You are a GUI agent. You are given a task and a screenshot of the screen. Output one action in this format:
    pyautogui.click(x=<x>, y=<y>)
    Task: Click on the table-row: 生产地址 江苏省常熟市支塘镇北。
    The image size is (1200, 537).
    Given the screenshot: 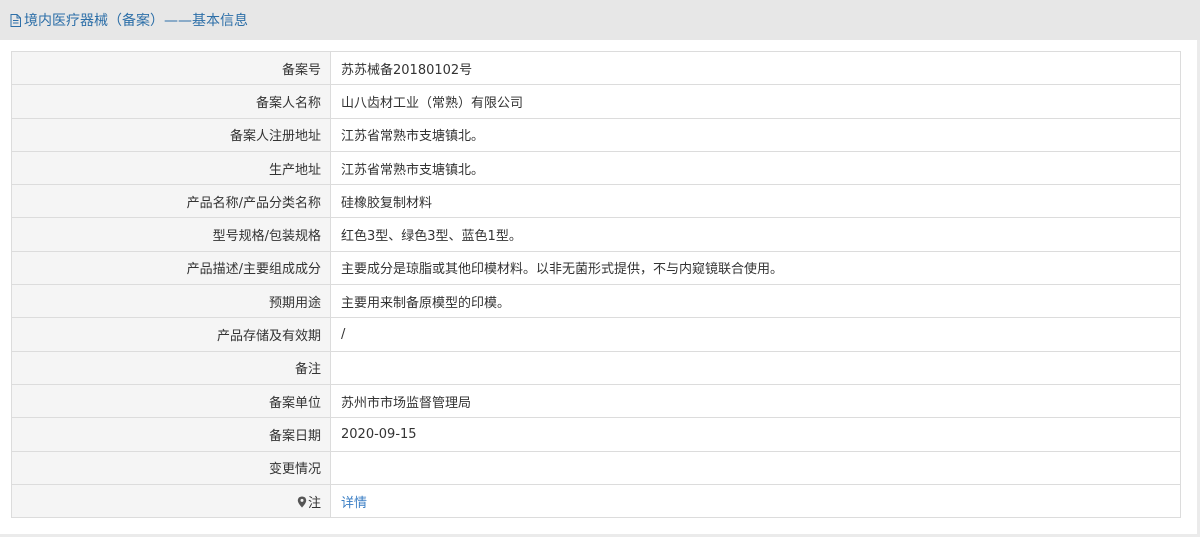 What is the action you would take?
    pyautogui.click(x=596, y=168)
    